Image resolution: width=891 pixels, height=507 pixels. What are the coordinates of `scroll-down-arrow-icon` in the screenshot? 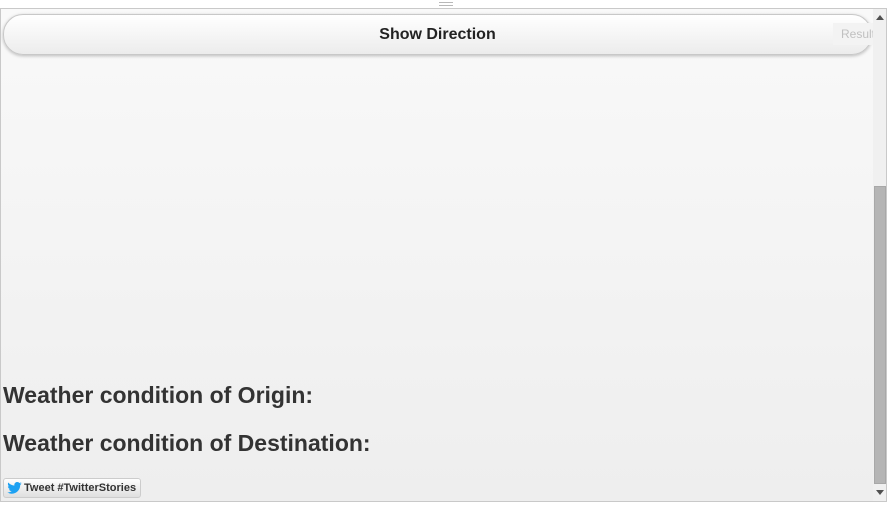 It's located at (880, 492).